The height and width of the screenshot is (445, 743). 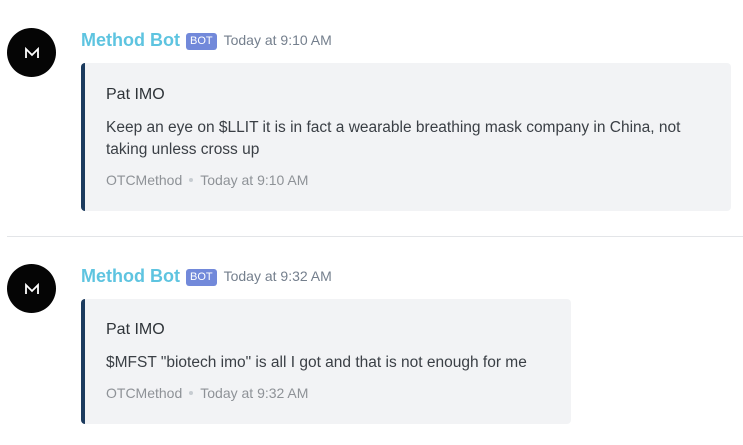 I want to click on embed-footer-time: Today at 9:10 AM, so click(x=254, y=180).